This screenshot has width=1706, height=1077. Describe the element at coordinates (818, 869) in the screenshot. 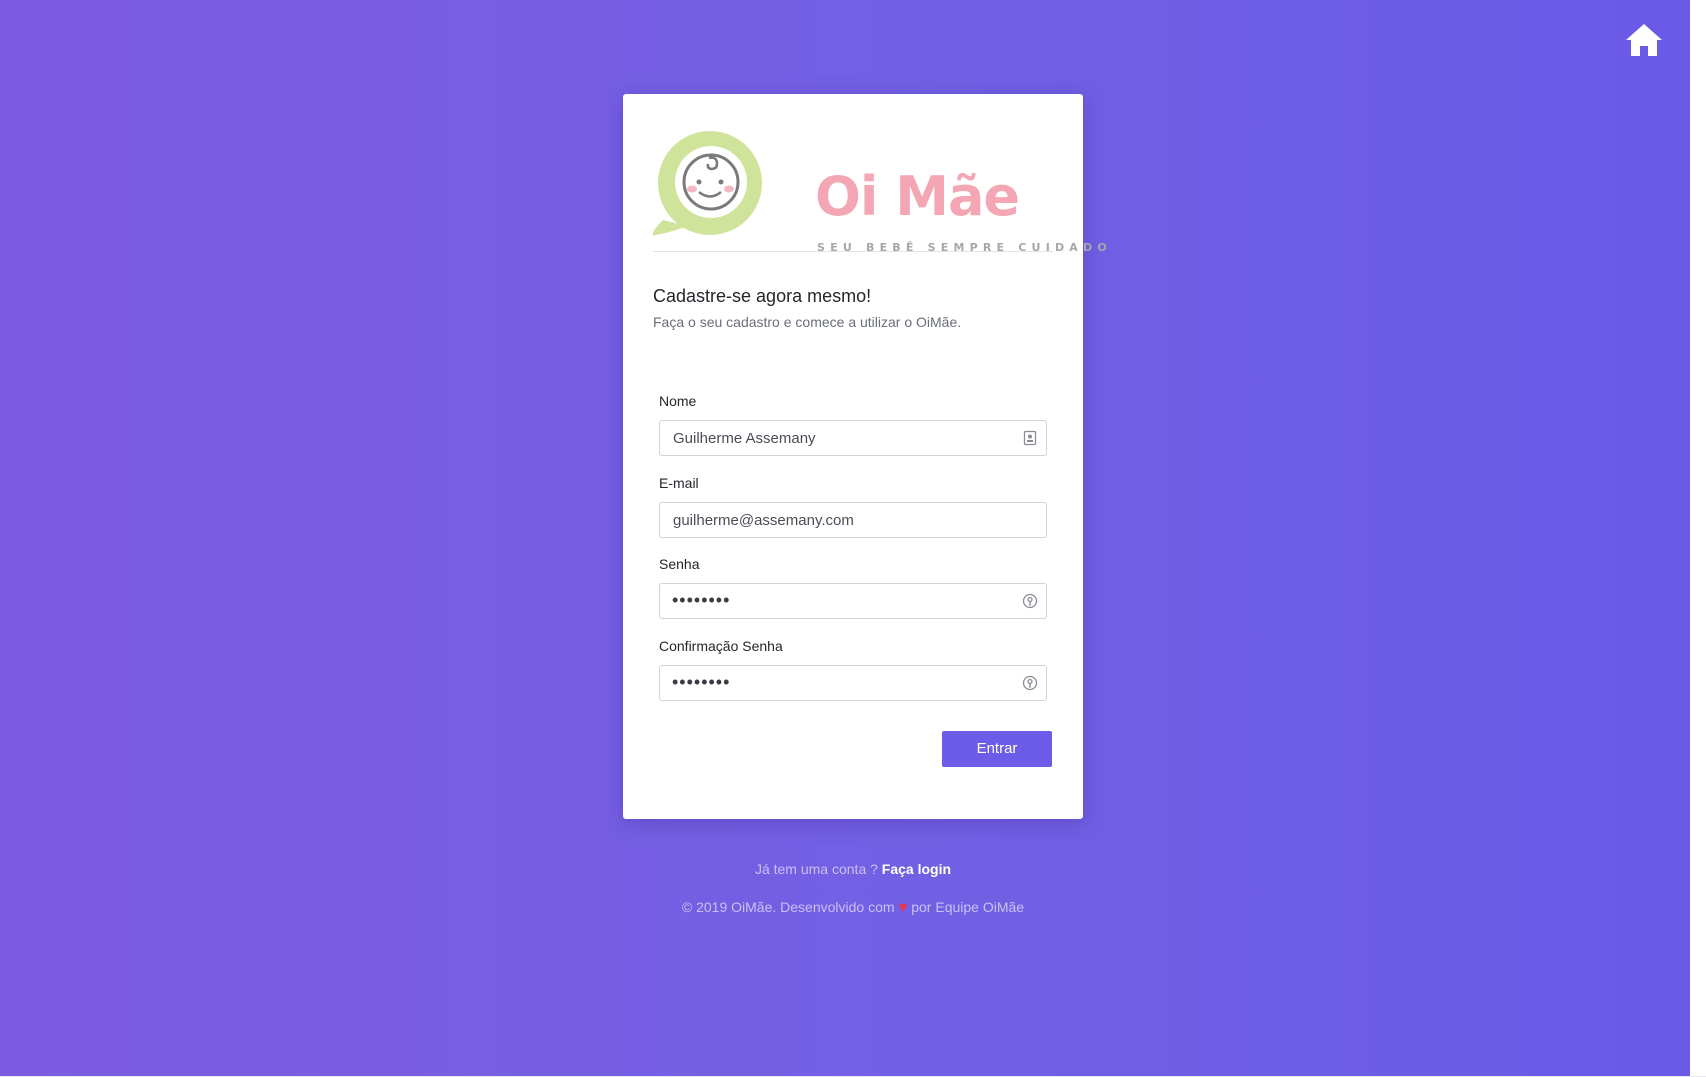

I see `login-prompt-text: Já tem uma conta ?` at that location.